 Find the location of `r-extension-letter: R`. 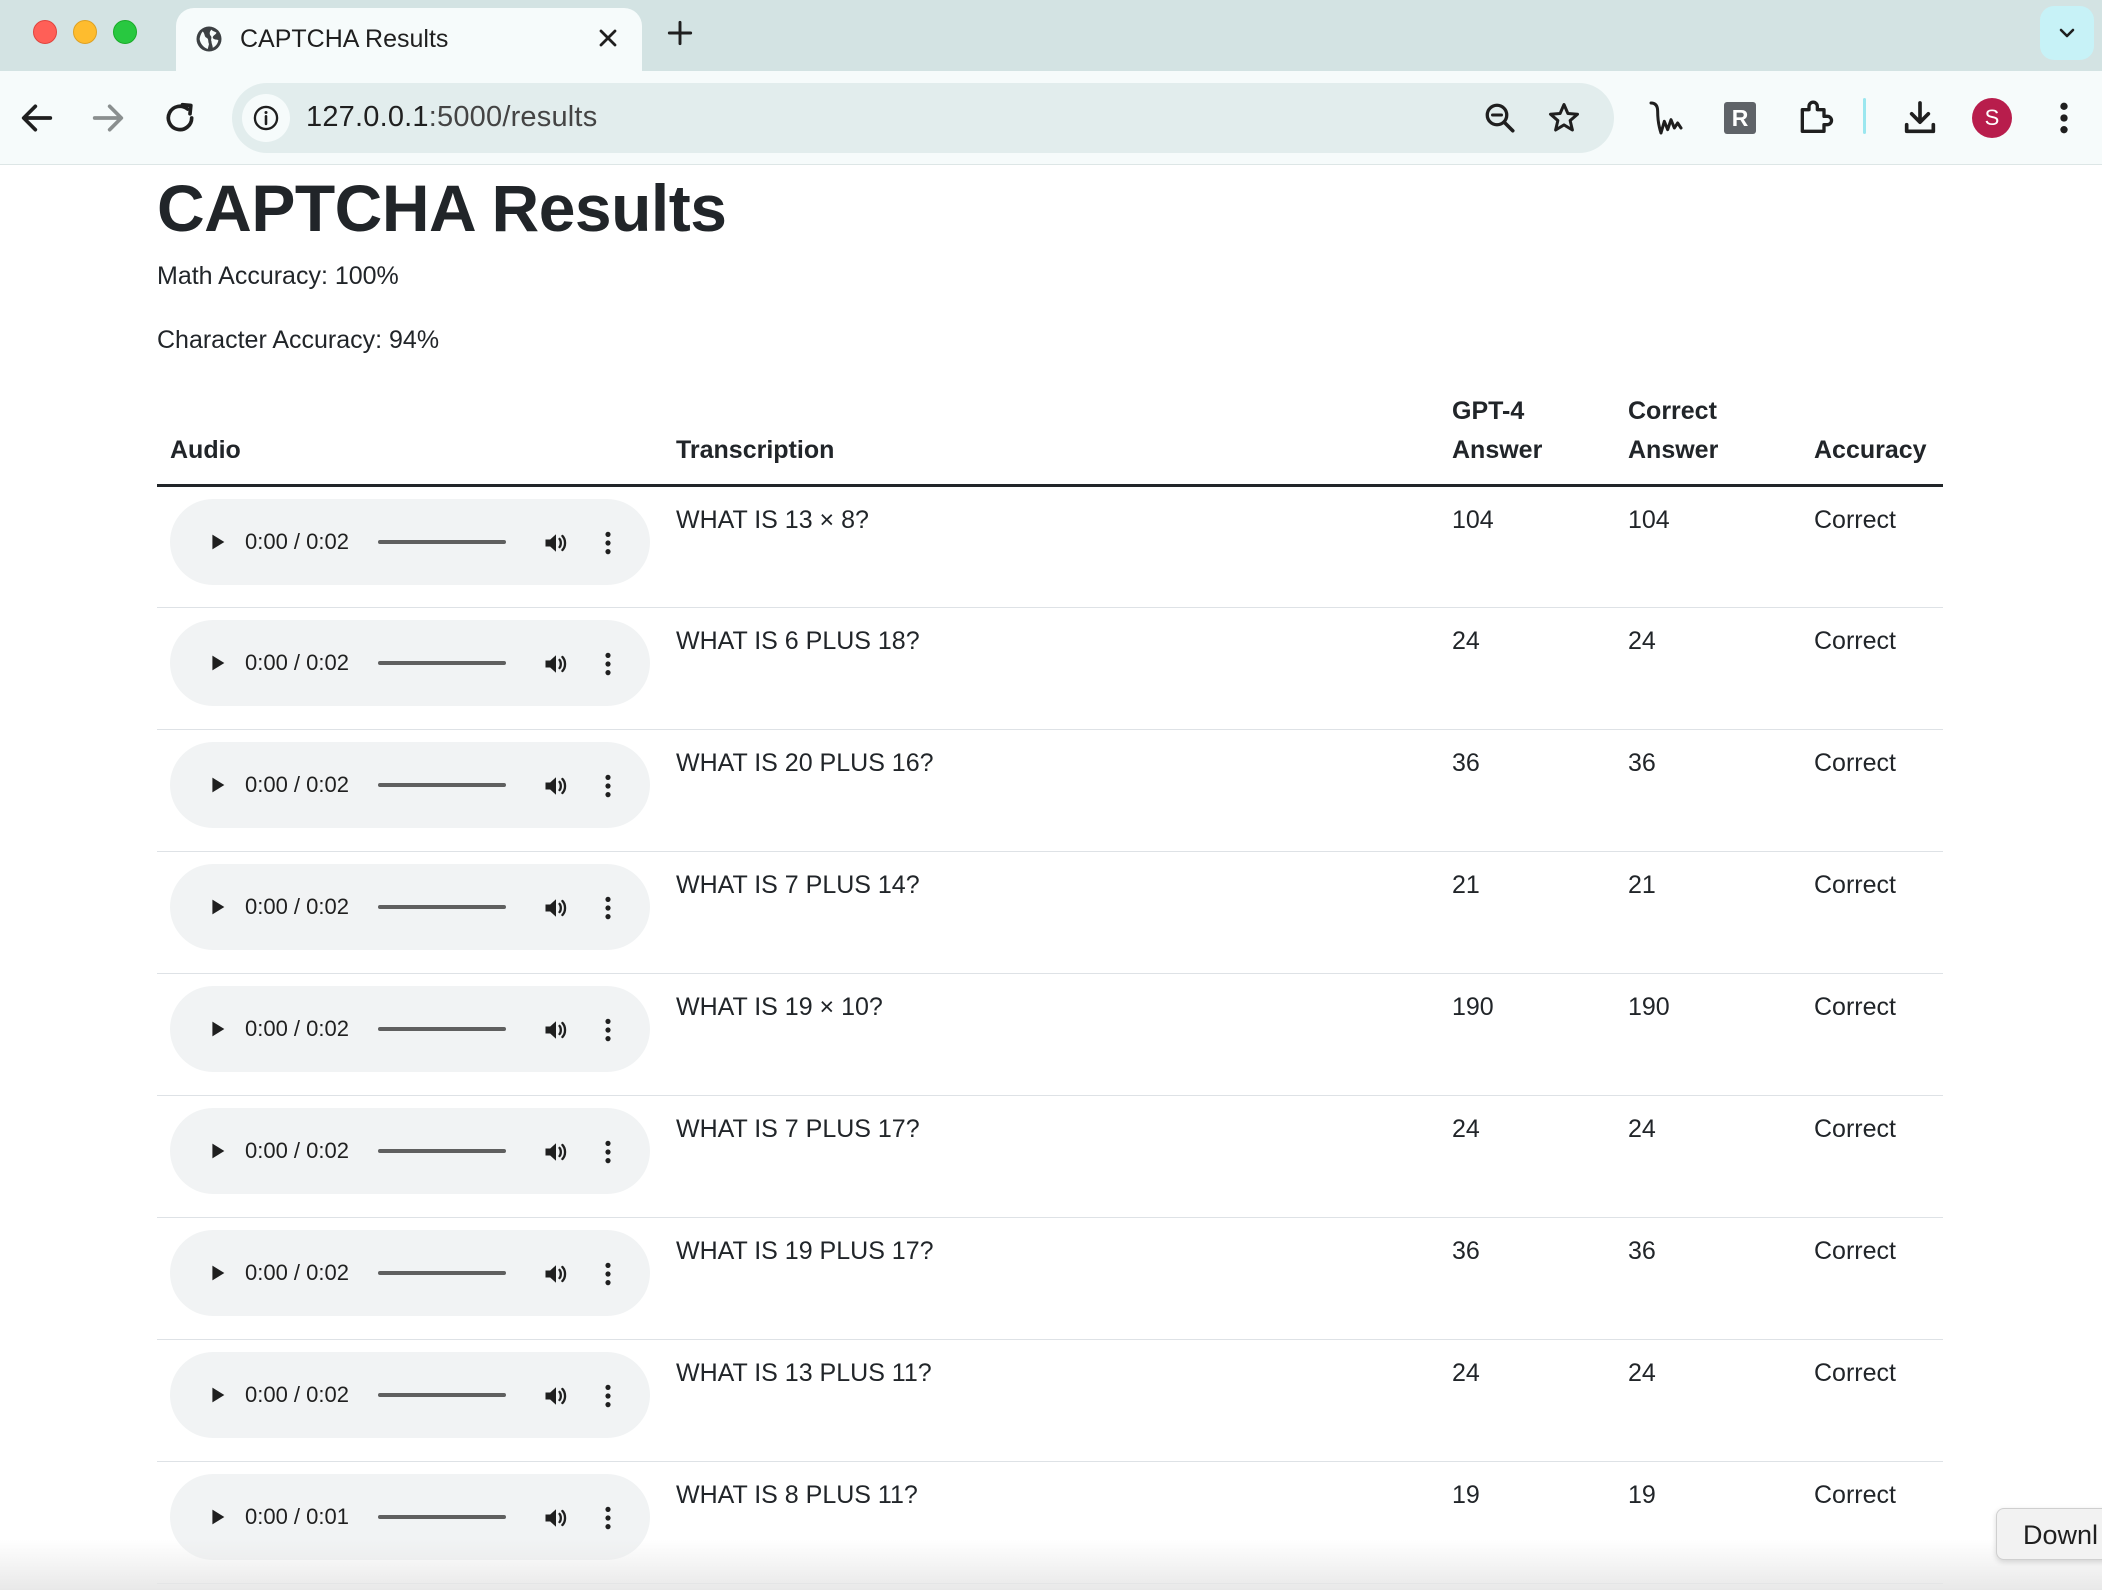

r-extension-letter: R is located at coordinates (1740, 118).